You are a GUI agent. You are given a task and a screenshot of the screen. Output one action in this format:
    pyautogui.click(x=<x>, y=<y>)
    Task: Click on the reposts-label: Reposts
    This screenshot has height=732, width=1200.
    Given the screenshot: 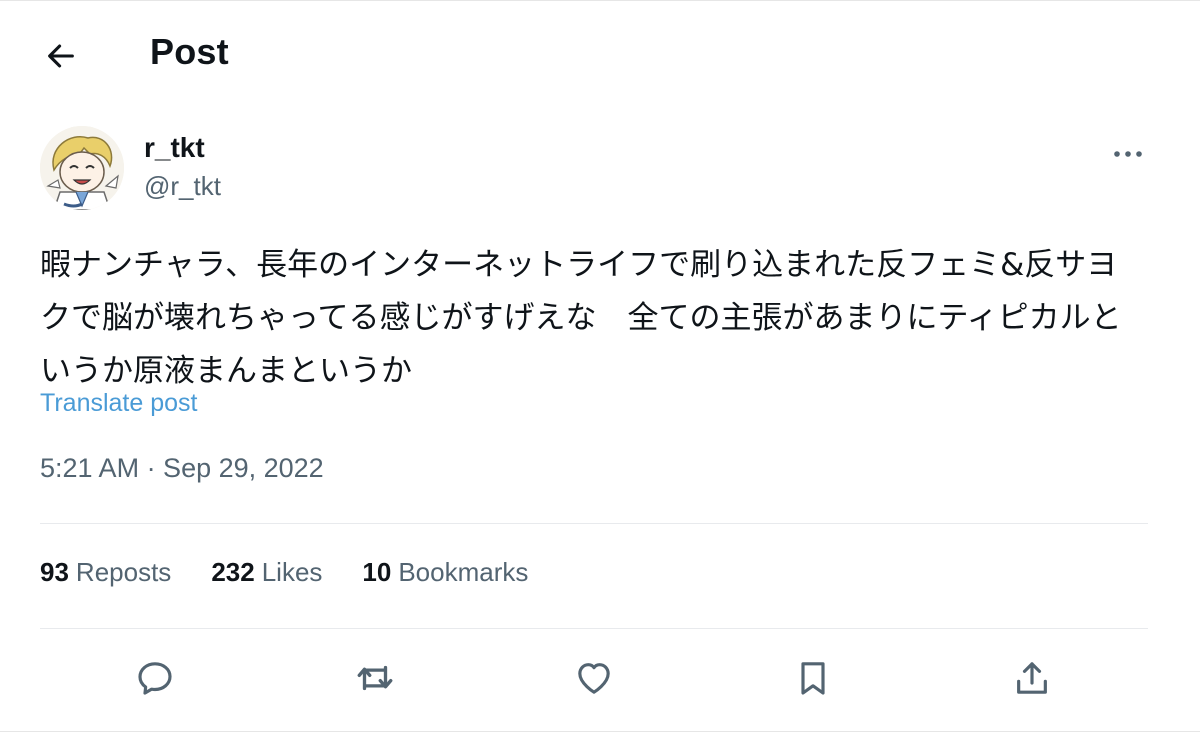 What is the action you would take?
    pyautogui.click(x=123, y=572)
    